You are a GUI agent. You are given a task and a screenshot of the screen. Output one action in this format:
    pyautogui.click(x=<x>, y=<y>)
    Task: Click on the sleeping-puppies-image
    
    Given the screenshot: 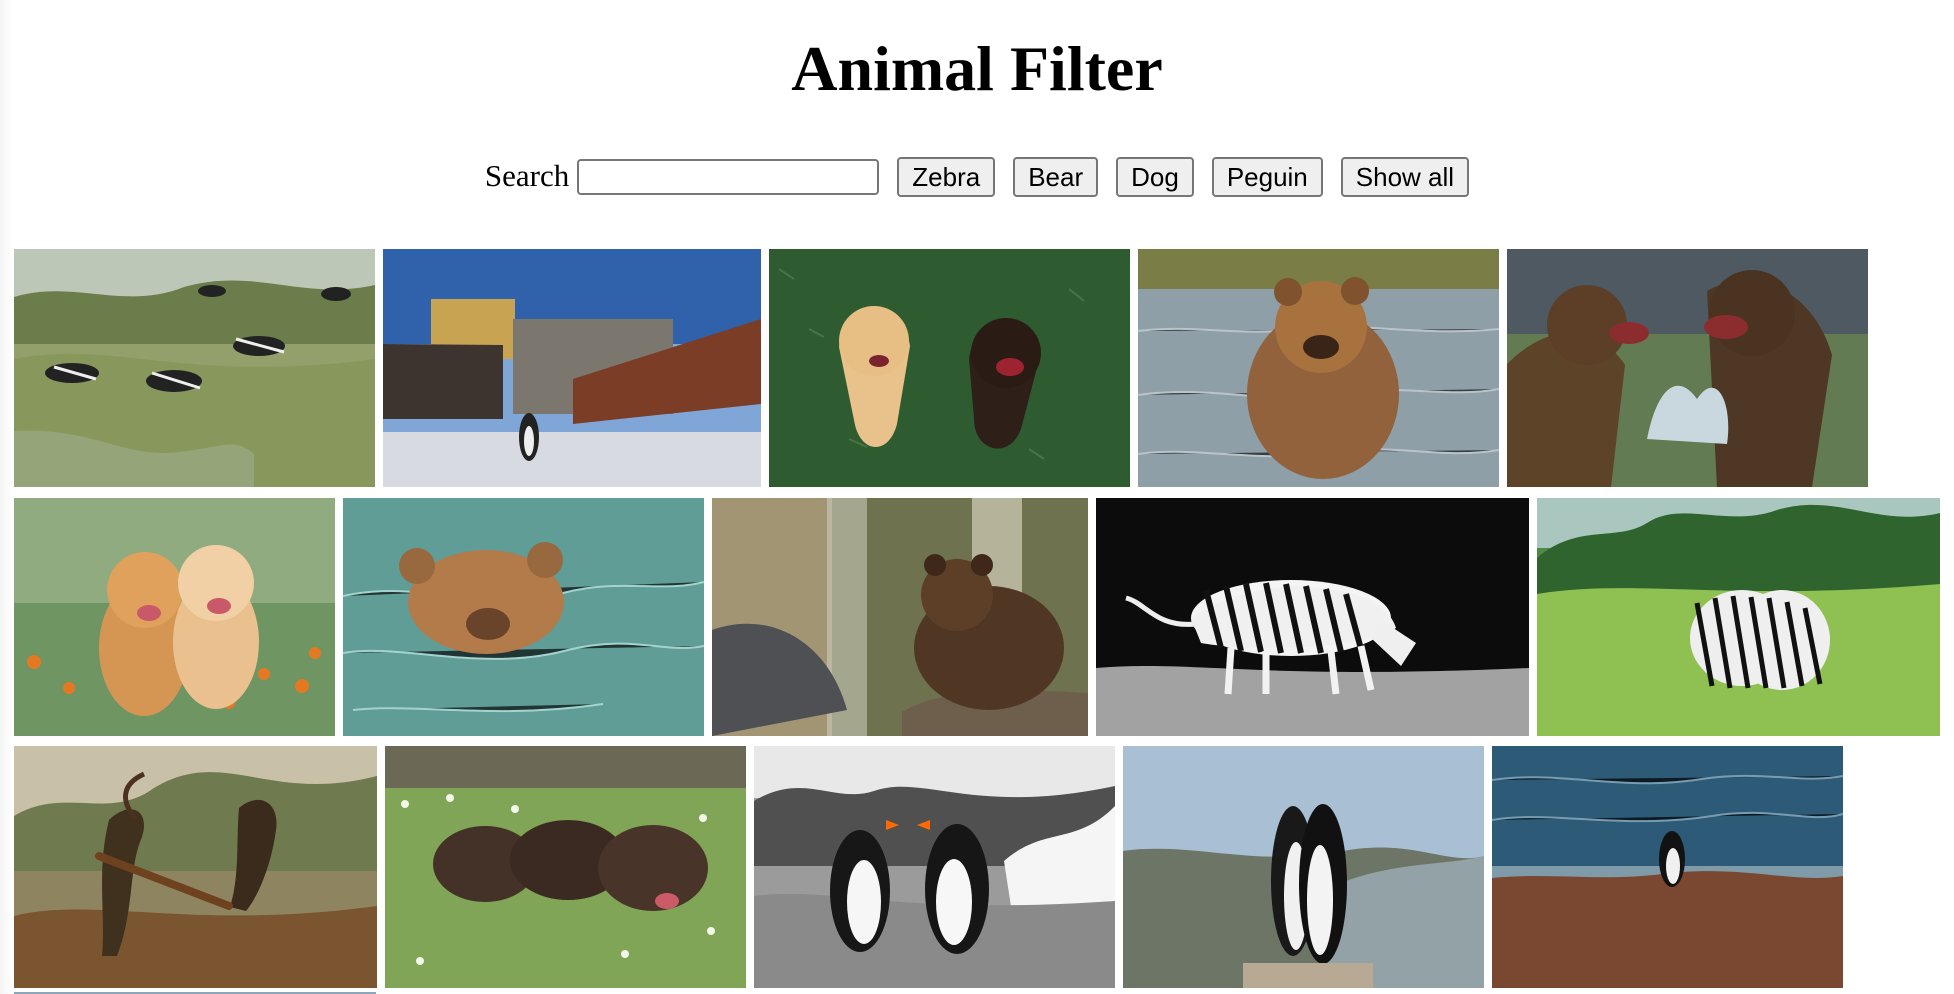 What is the action you would take?
    pyautogui.click(x=565, y=867)
    